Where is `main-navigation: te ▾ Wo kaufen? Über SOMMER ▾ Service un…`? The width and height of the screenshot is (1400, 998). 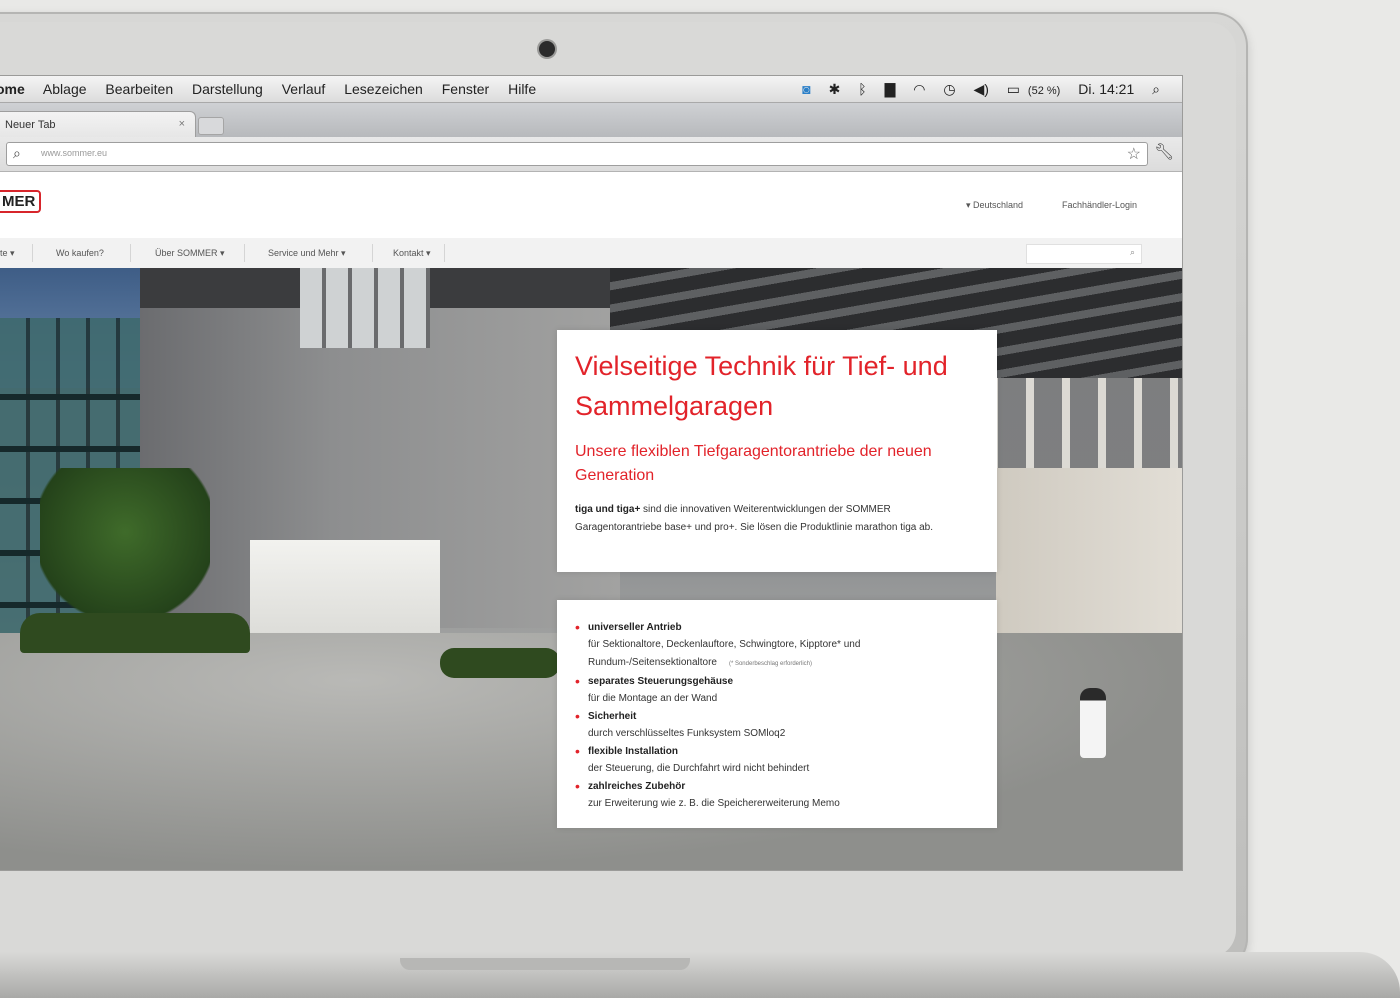 main-navigation: te ▾ Wo kaufen? Über SOMMER ▾ Service un… is located at coordinates (591, 253).